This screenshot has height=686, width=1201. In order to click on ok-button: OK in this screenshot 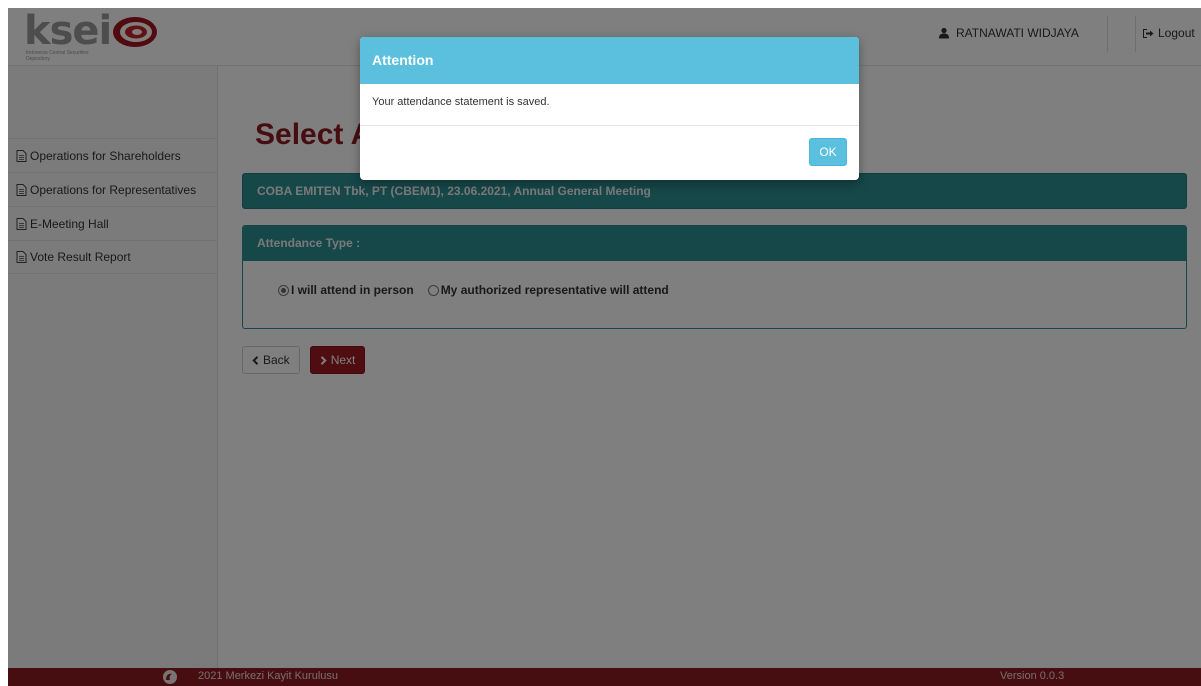, I will do `click(828, 152)`.